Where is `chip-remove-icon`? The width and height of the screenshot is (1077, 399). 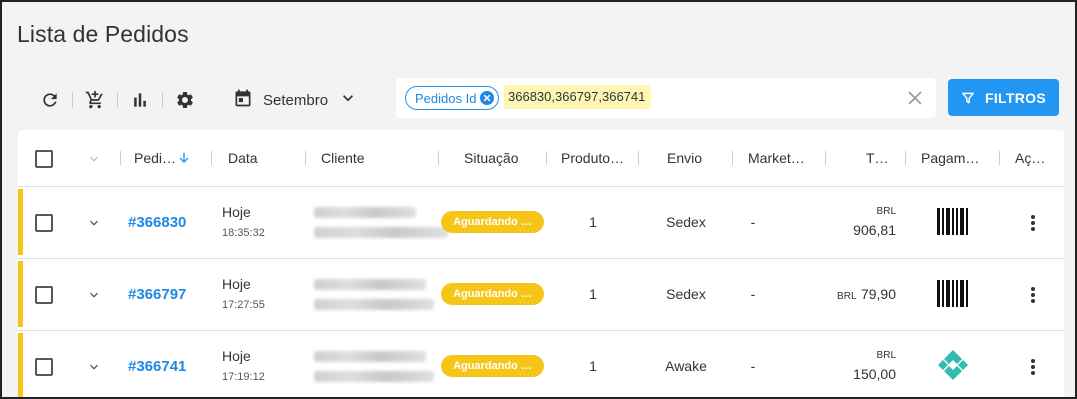 chip-remove-icon is located at coordinates (487, 98).